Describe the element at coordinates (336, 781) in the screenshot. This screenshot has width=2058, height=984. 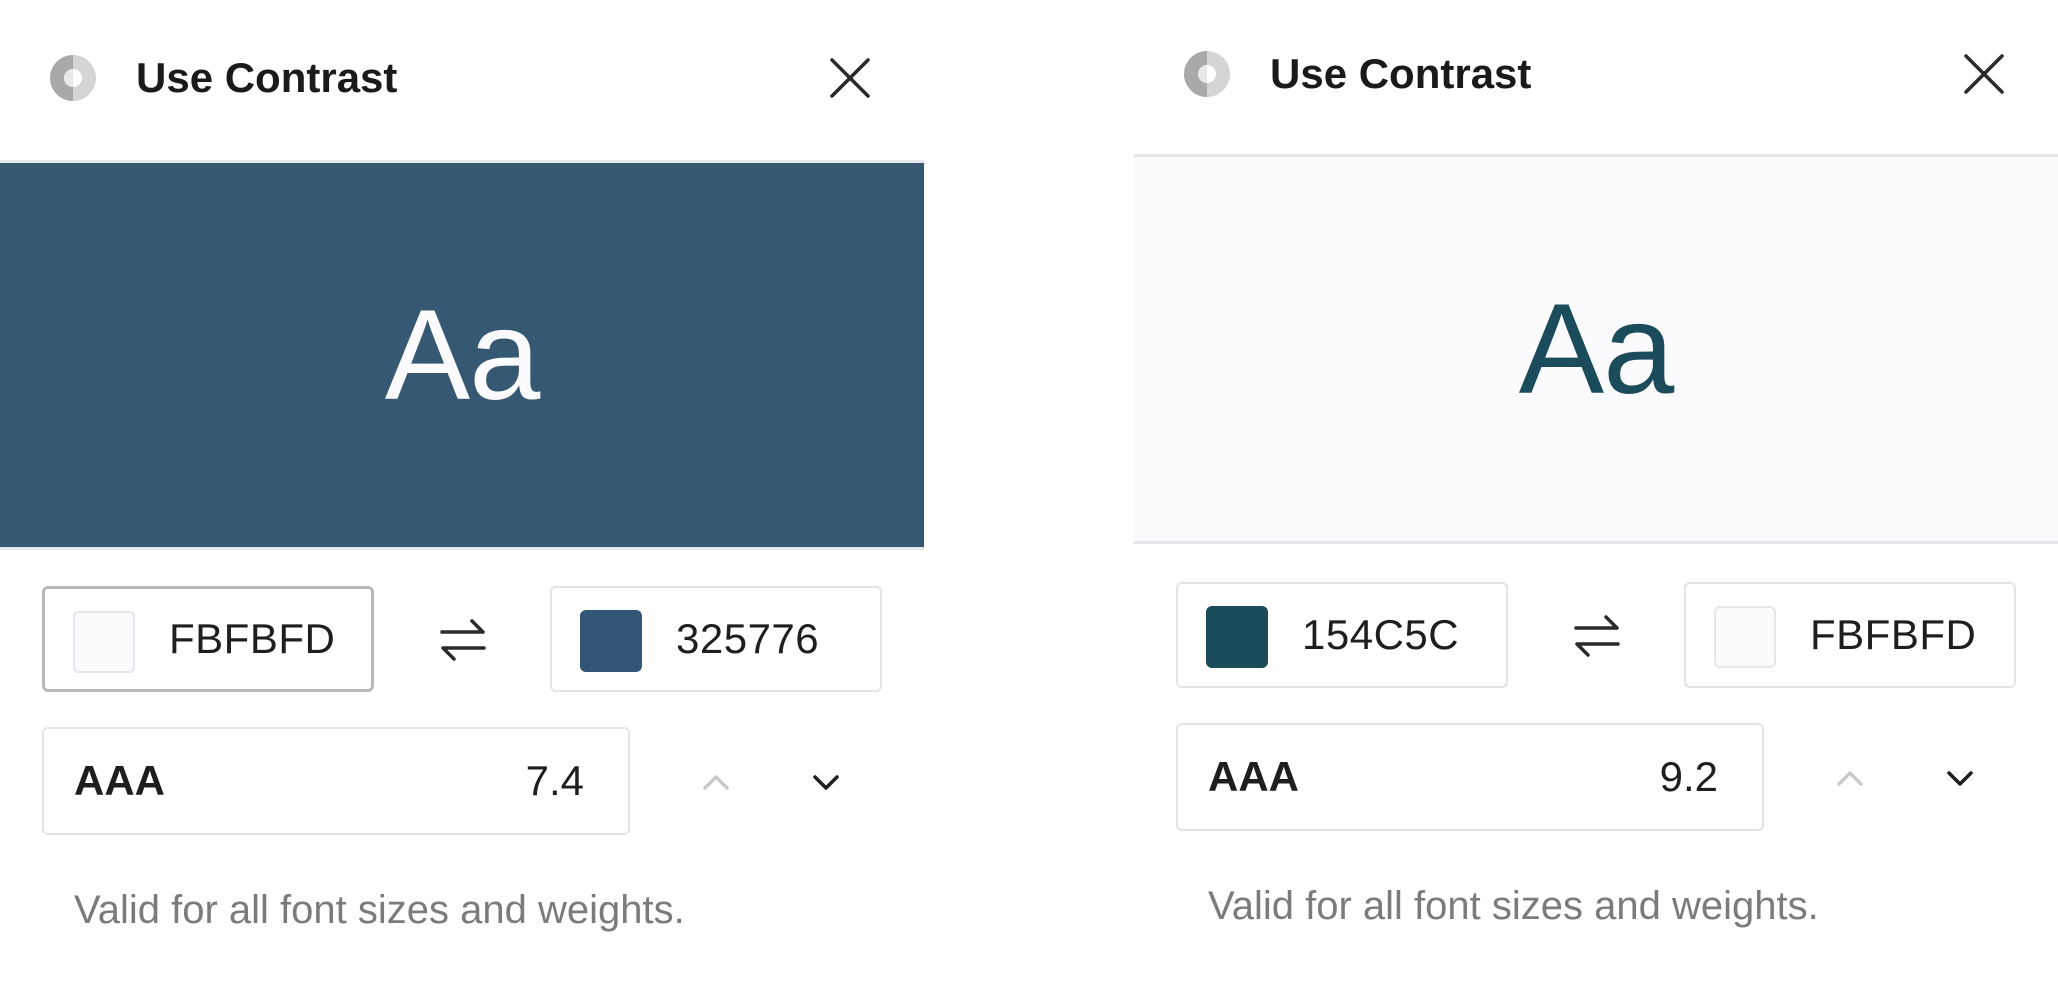
I see `contrast-level-field: AAA 7.4` at that location.